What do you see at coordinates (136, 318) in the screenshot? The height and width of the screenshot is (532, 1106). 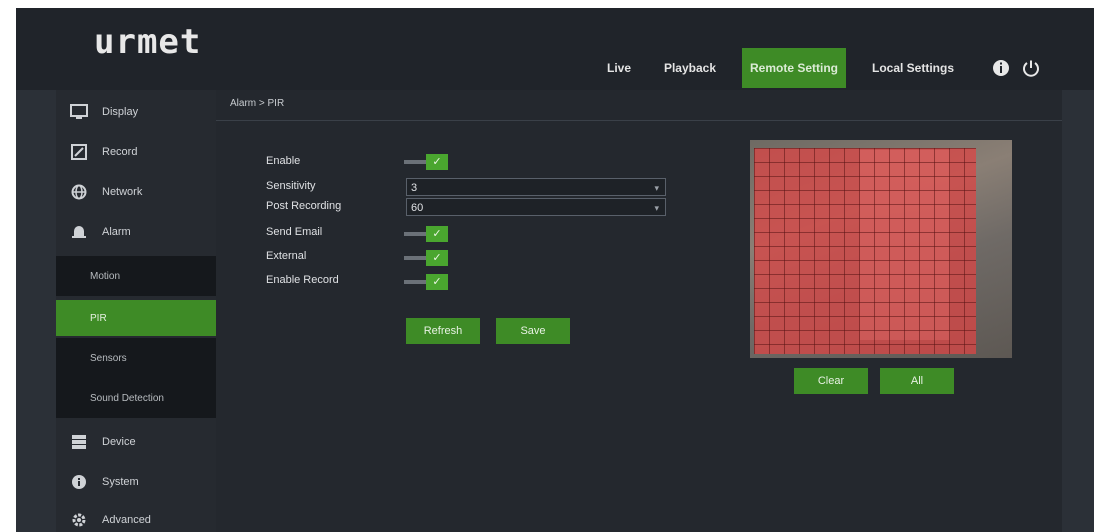 I see `sidebar-subitem-pir: PIR` at bounding box center [136, 318].